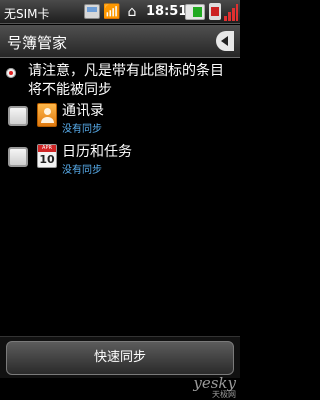 The width and height of the screenshot is (320, 400). I want to click on contacts-checkbox, so click(18, 116).